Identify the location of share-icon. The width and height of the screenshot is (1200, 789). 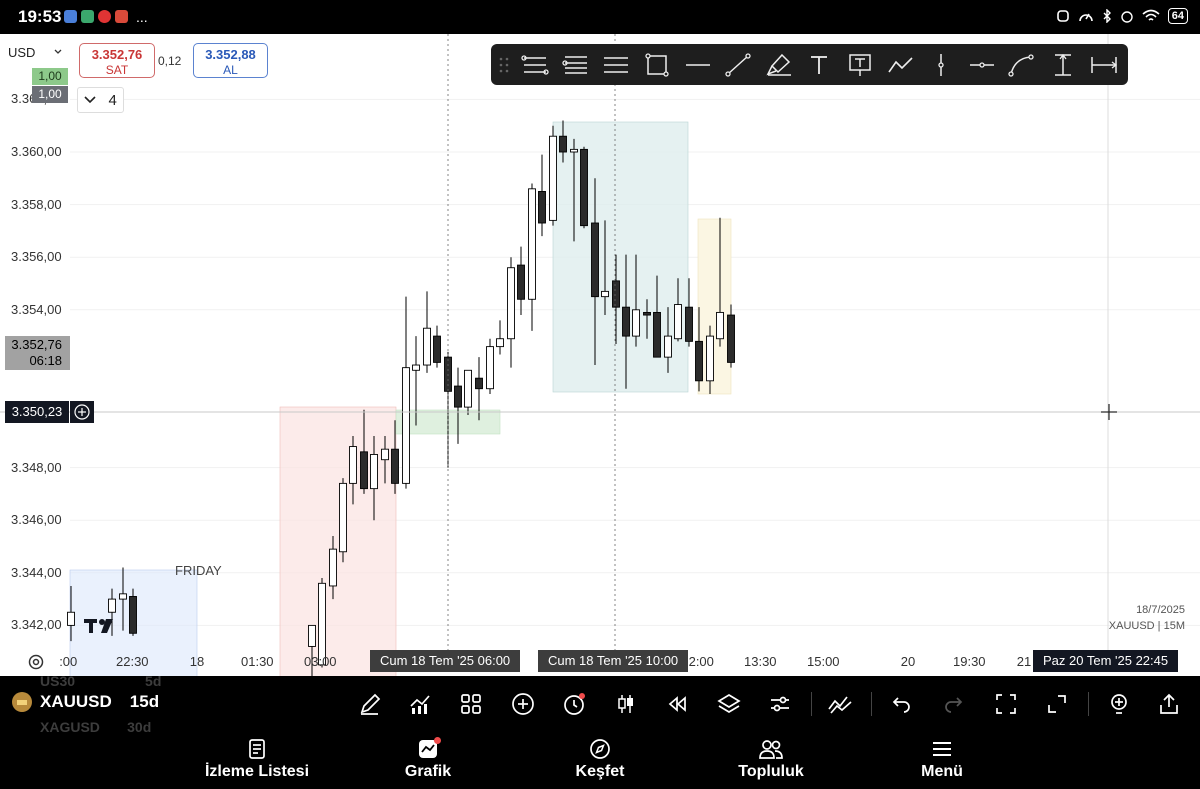
(1169, 704).